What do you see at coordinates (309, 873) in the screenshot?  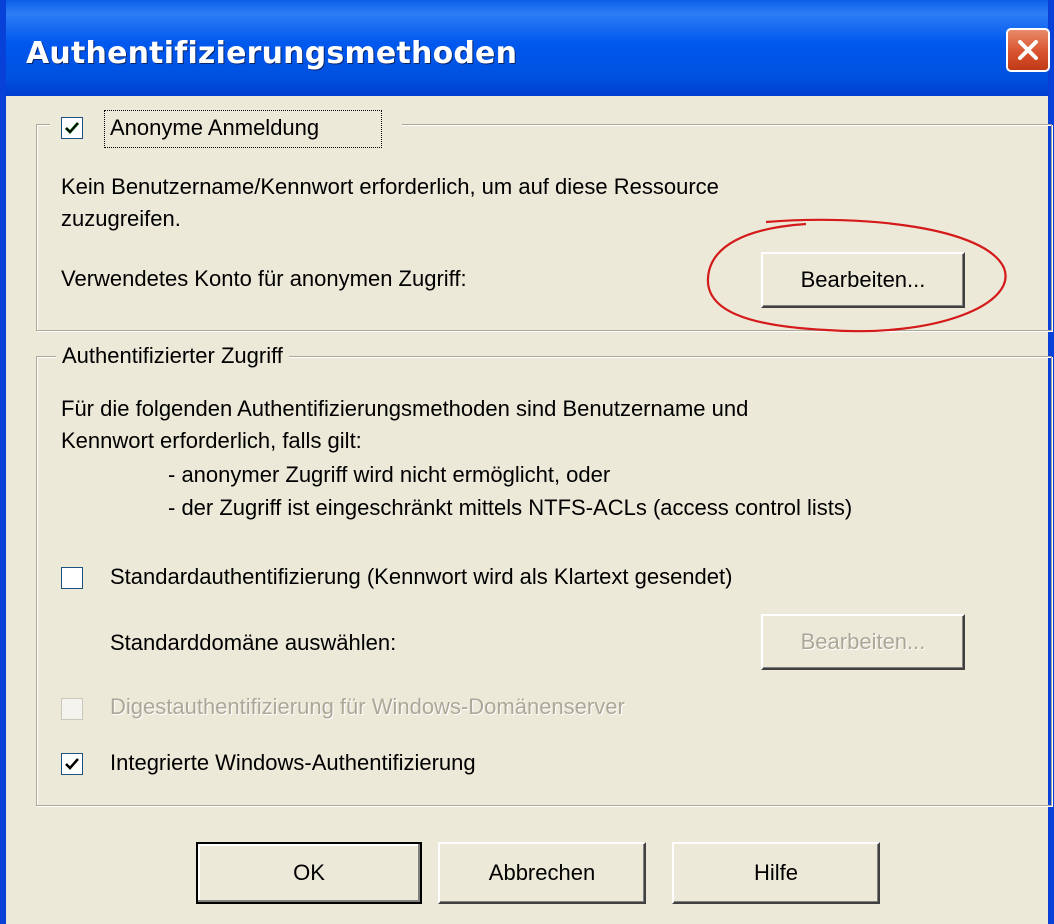 I see `ok-button: OK` at bounding box center [309, 873].